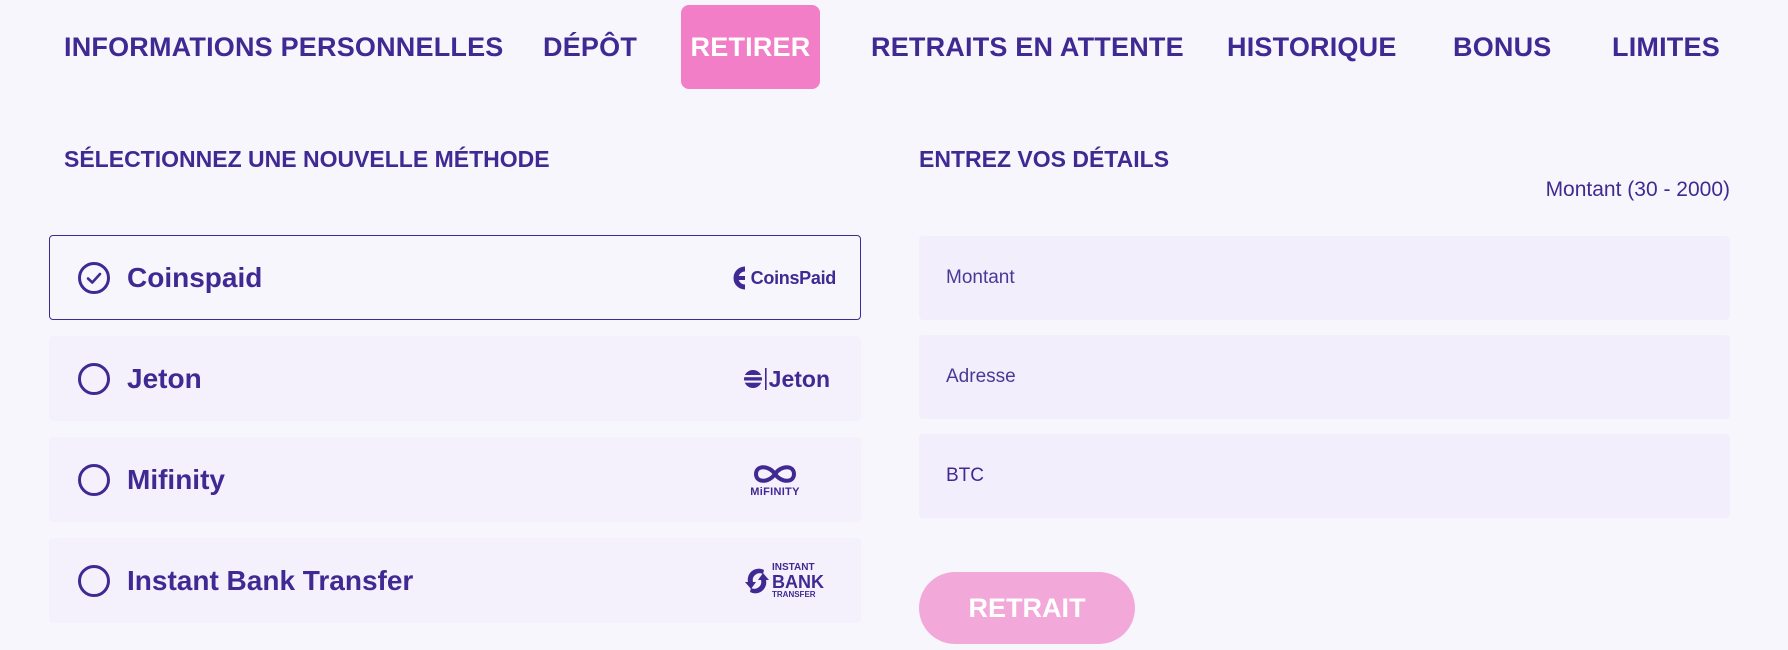  Describe the element at coordinates (1502, 47) in the screenshot. I see `tab-bonus: BONUS` at that location.